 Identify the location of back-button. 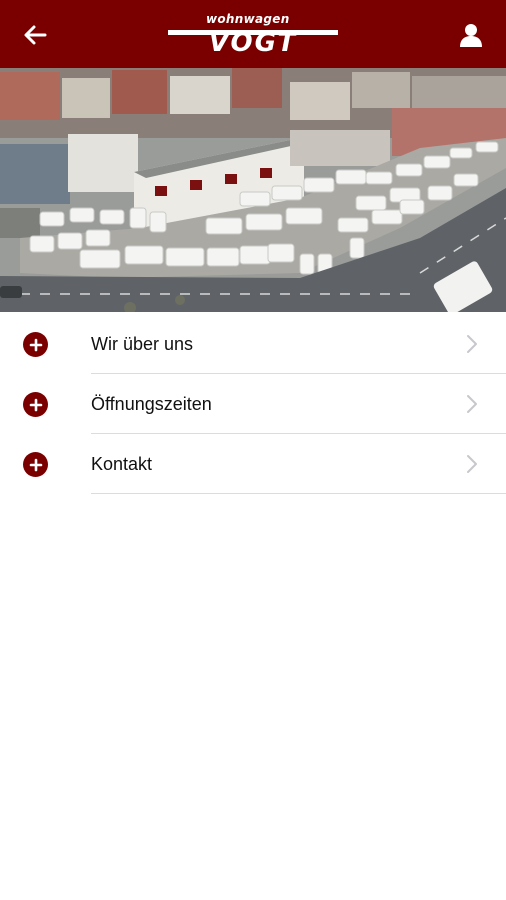
(35, 35).